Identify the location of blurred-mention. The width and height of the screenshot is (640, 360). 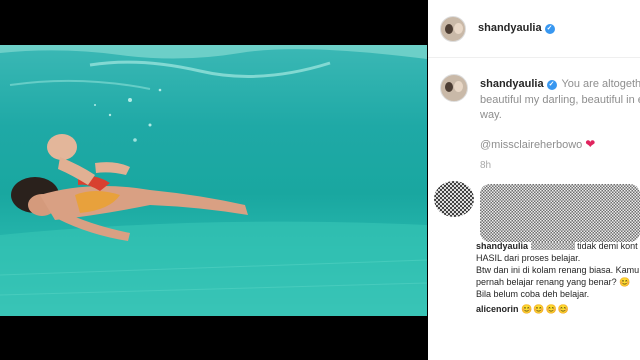
(552, 246).